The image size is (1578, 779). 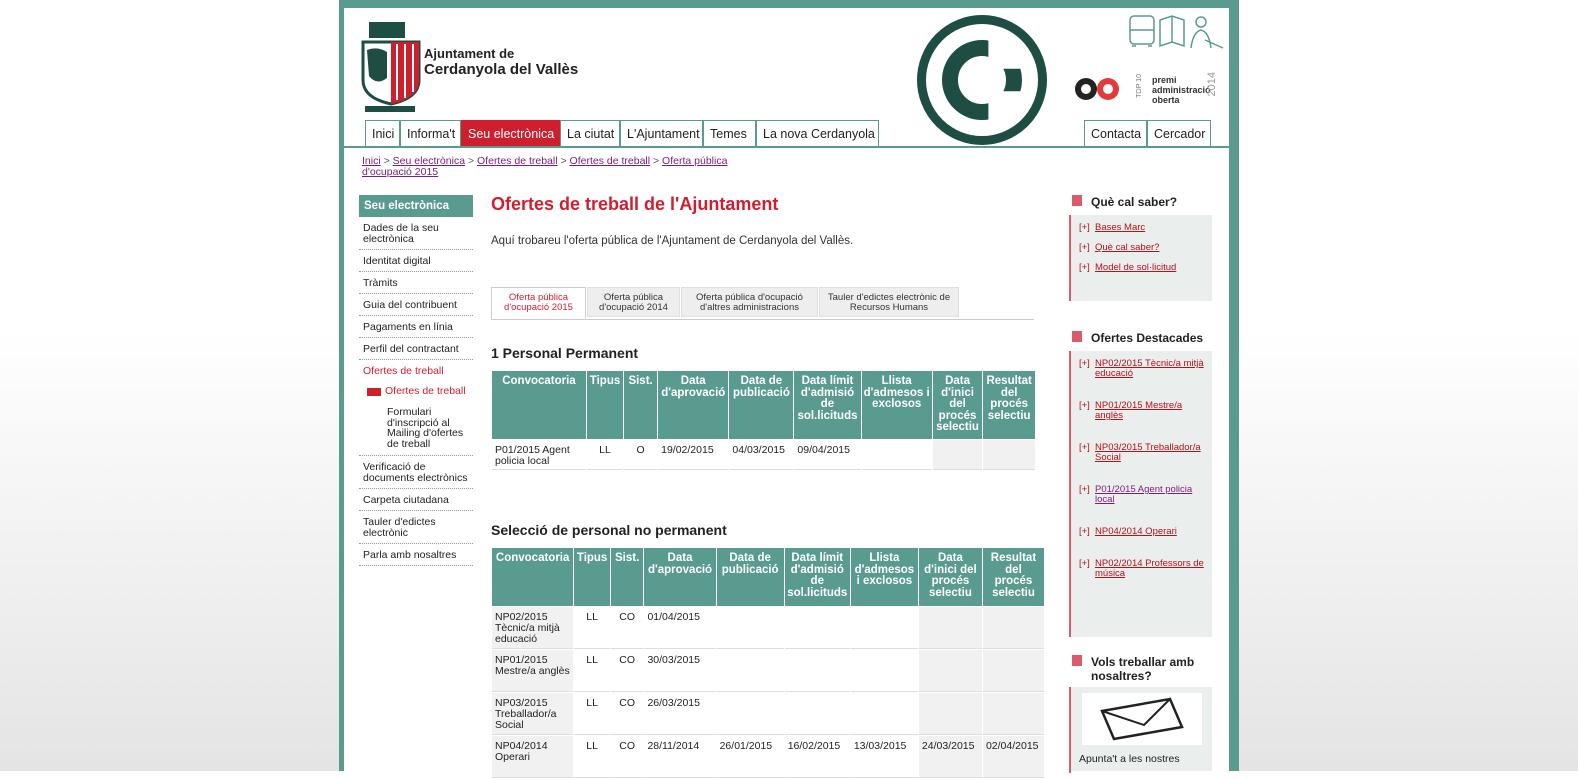 I want to click on award-text: premi administració oberta, so click(x=1181, y=90).